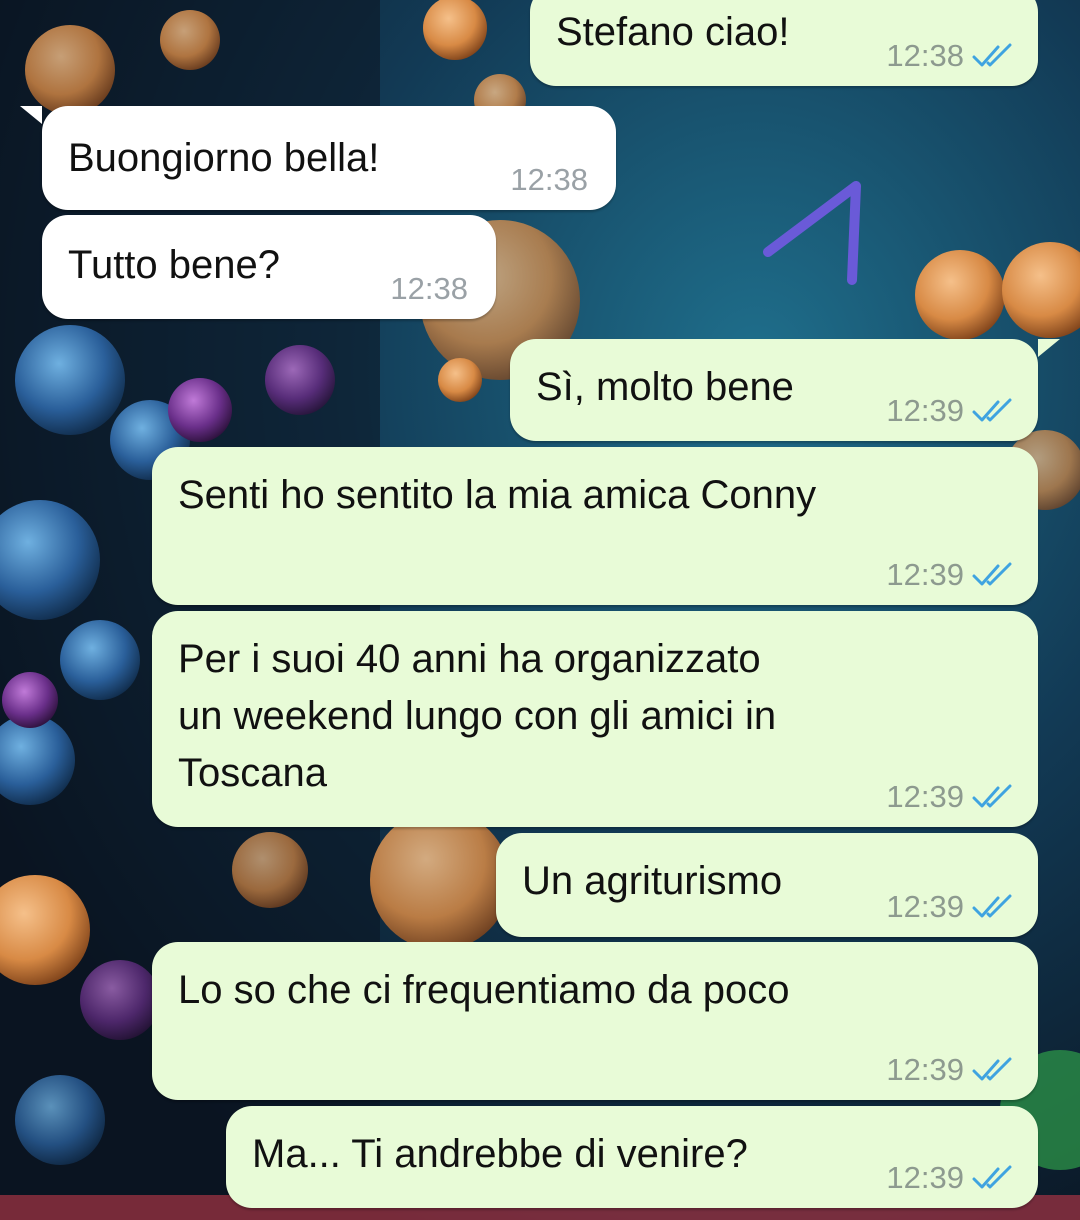 Image resolution: width=1080 pixels, height=1220 pixels. I want to click on message-bubble-outgoing: Un agriturismo 12:39, so click(767, 885).